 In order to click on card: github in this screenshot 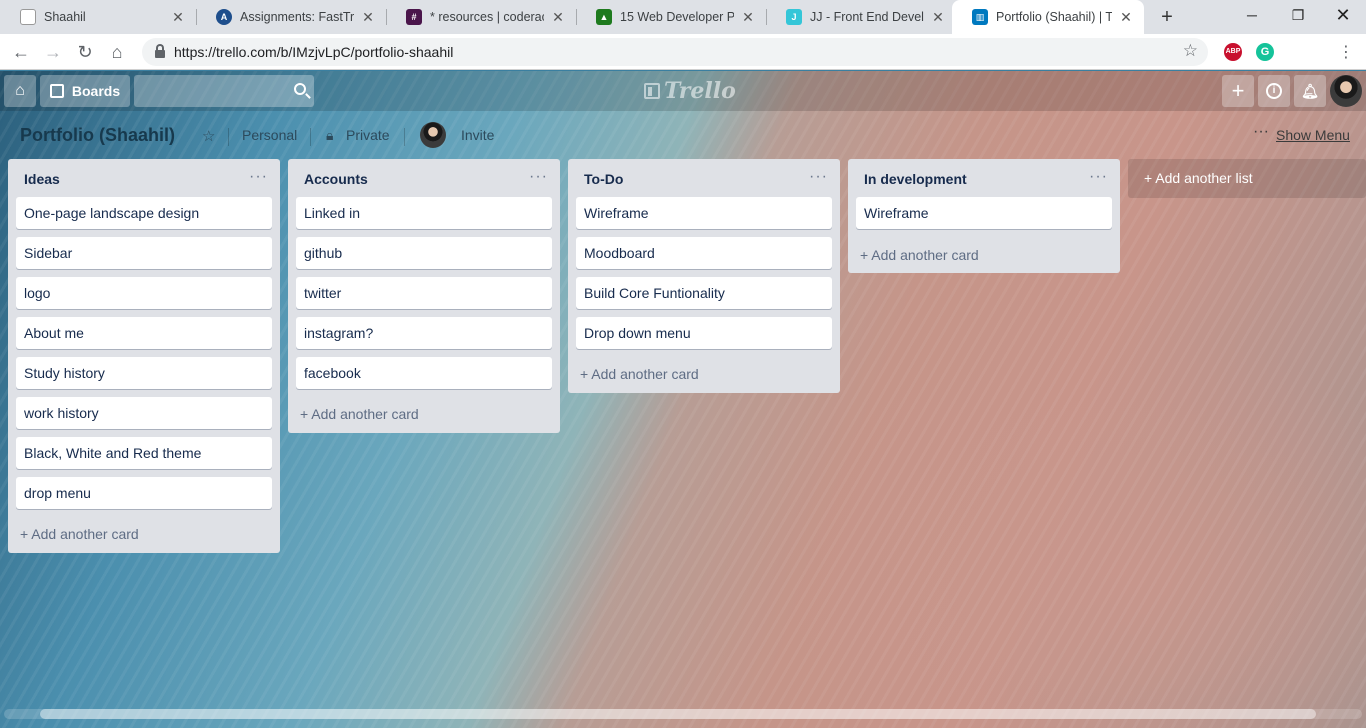, I will do `click(424, 253)`.